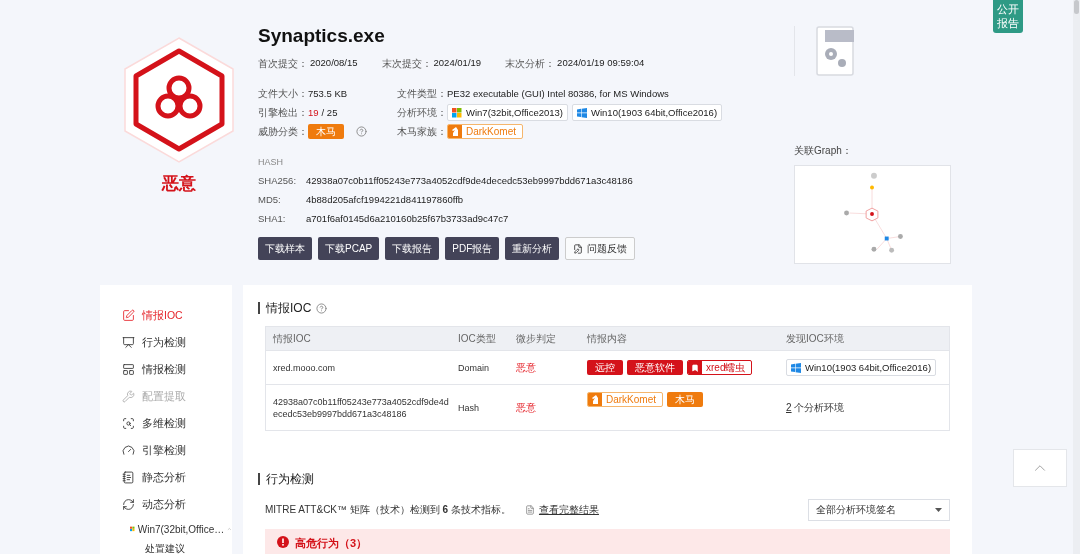 This screenshot has height=554, width=1080. Describe the element at coordinates (283, 131) in the screenshot. I see `field-label: 威胁分类：` at that location.